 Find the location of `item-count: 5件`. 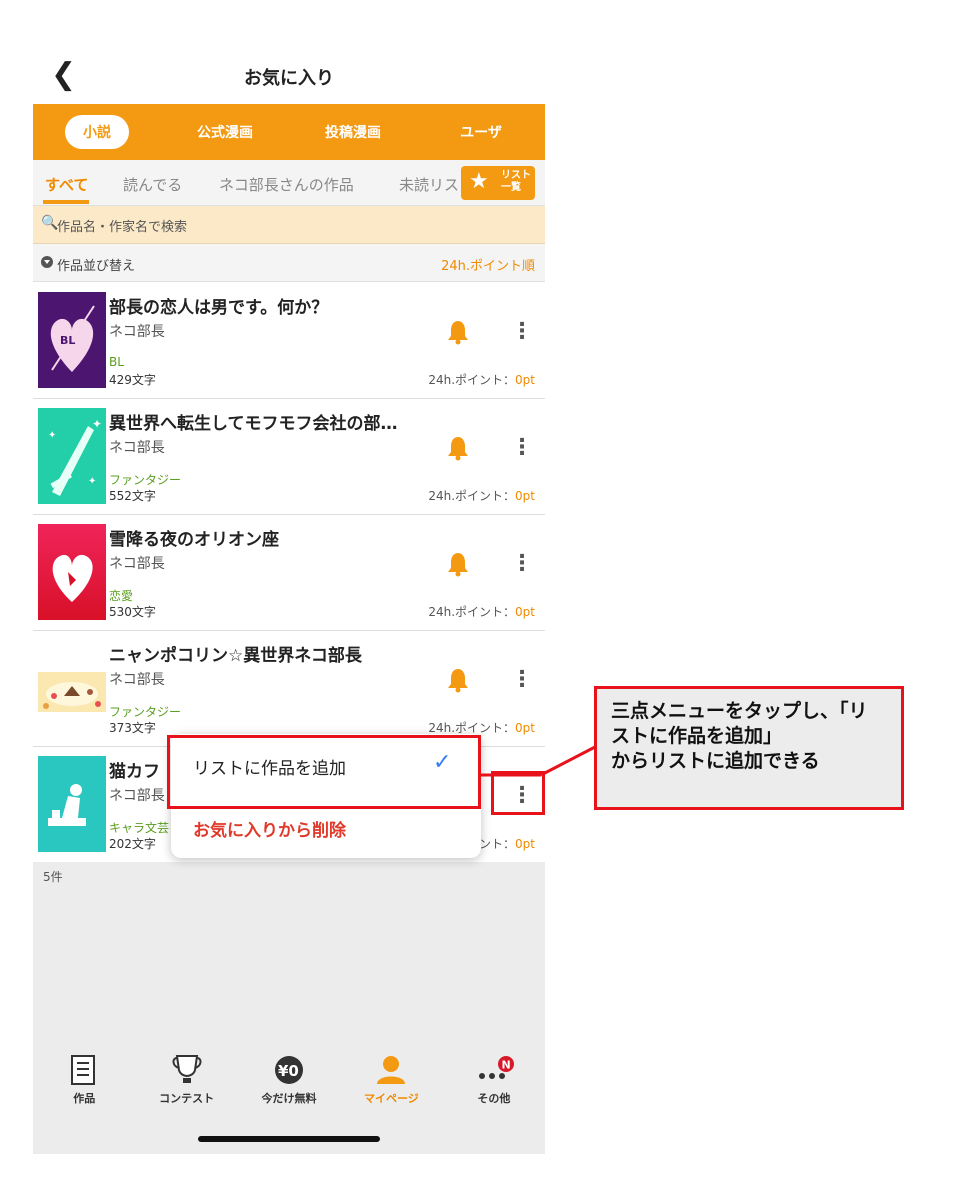

item-count: 5件 is located at coordinates (53, 877).